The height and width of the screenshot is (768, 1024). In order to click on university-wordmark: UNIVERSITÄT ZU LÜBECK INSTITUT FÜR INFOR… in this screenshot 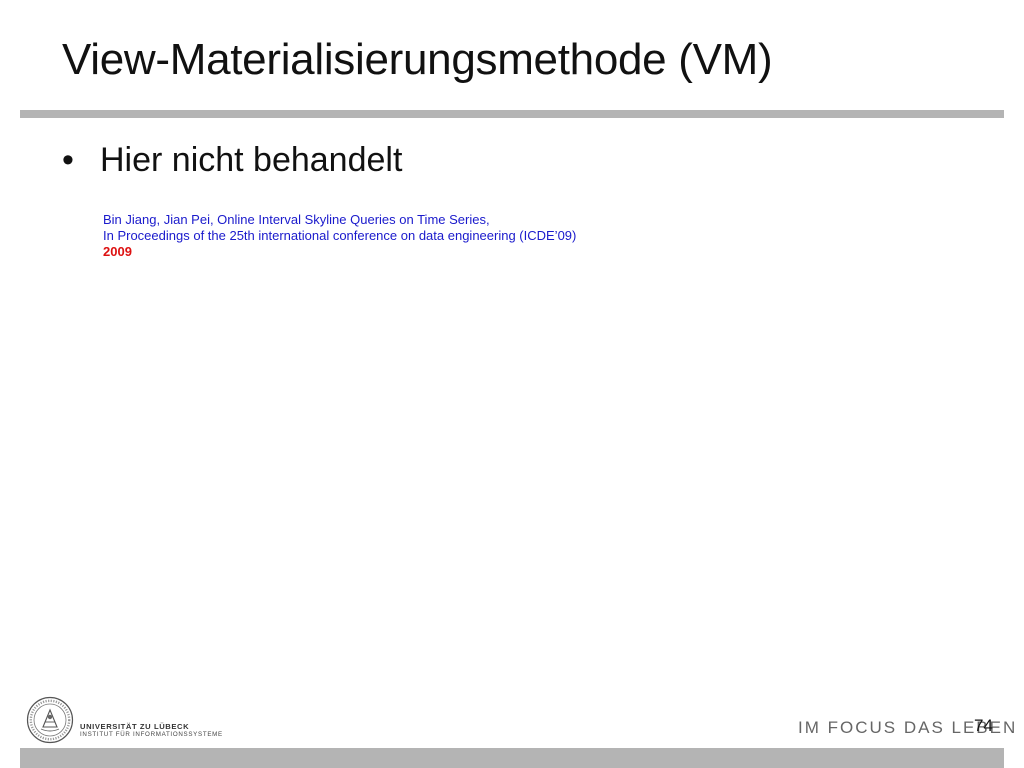, I will do `click(151, 730)`.